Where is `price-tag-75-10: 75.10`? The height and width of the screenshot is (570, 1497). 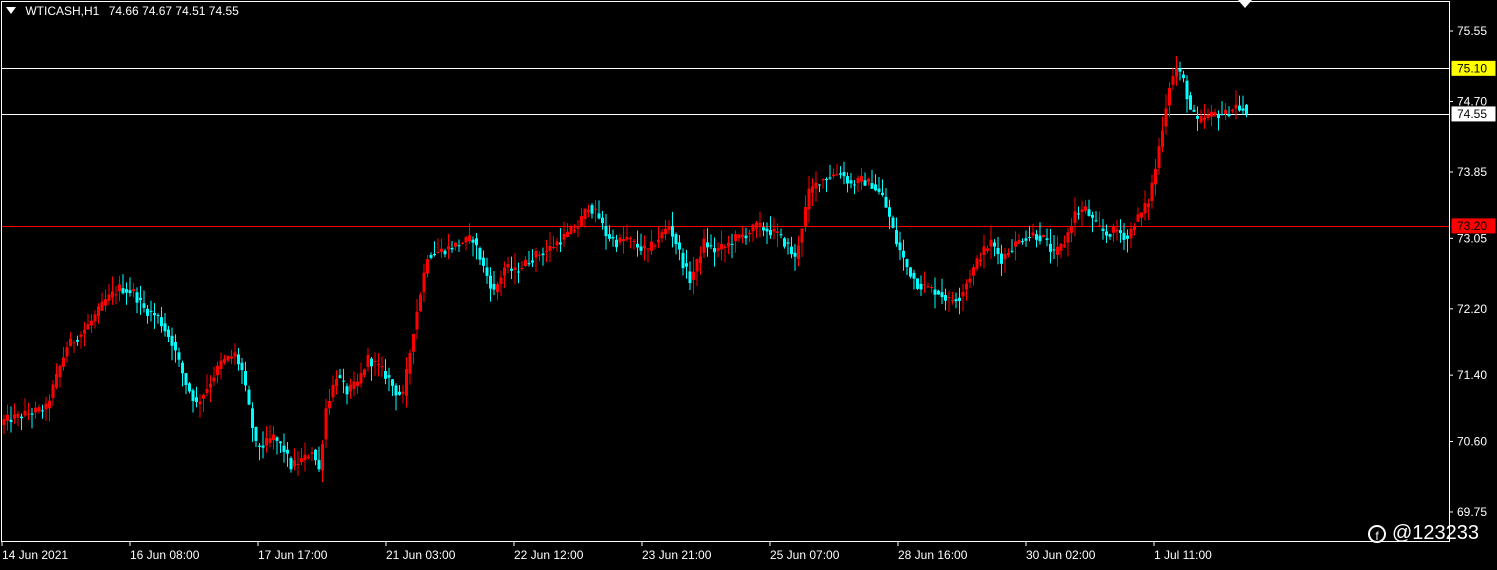
price-tag-75-10: 75.10 is located at coordinates (1473, 68).